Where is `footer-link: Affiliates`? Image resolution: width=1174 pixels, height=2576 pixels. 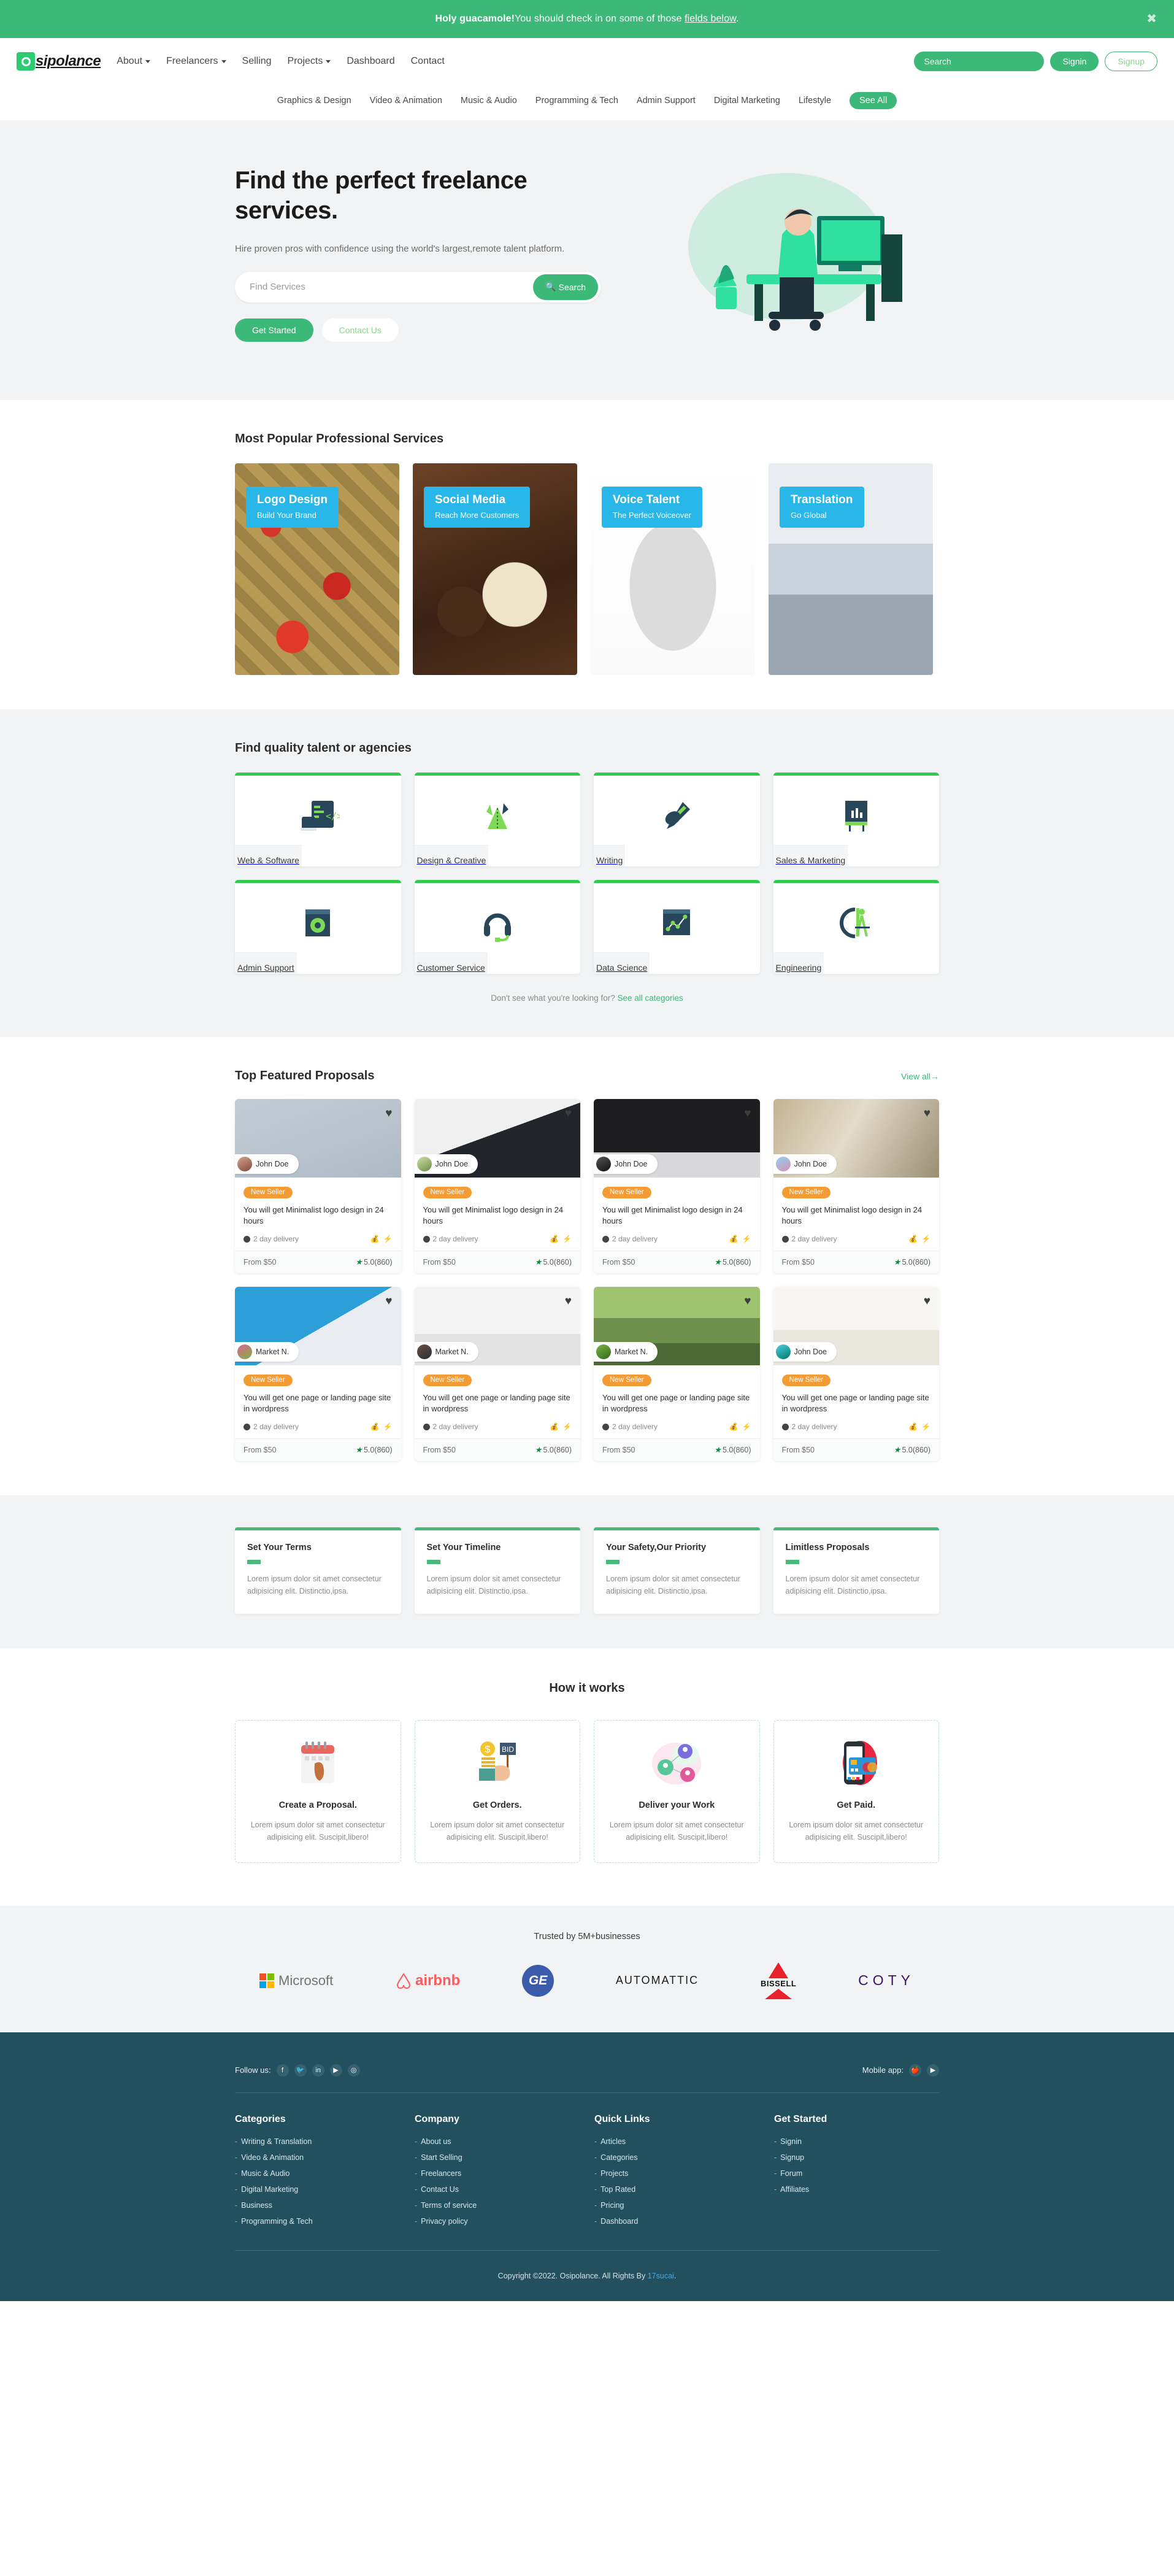 footer-link: Affiliates is located at coordinates (795, 2189).